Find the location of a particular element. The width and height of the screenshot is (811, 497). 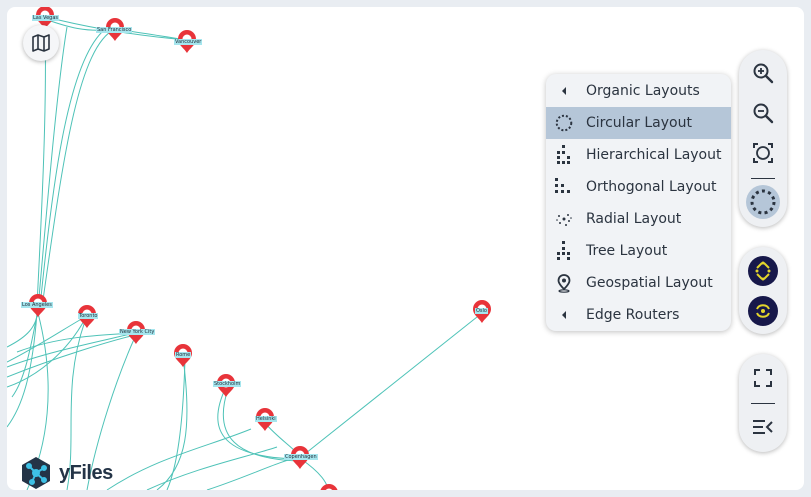

zoom-in-button is located at coordinates (763, 73).